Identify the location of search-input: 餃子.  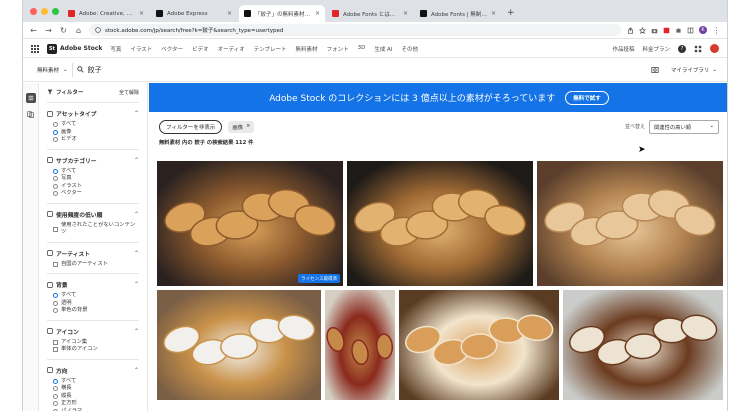
(361, 70).